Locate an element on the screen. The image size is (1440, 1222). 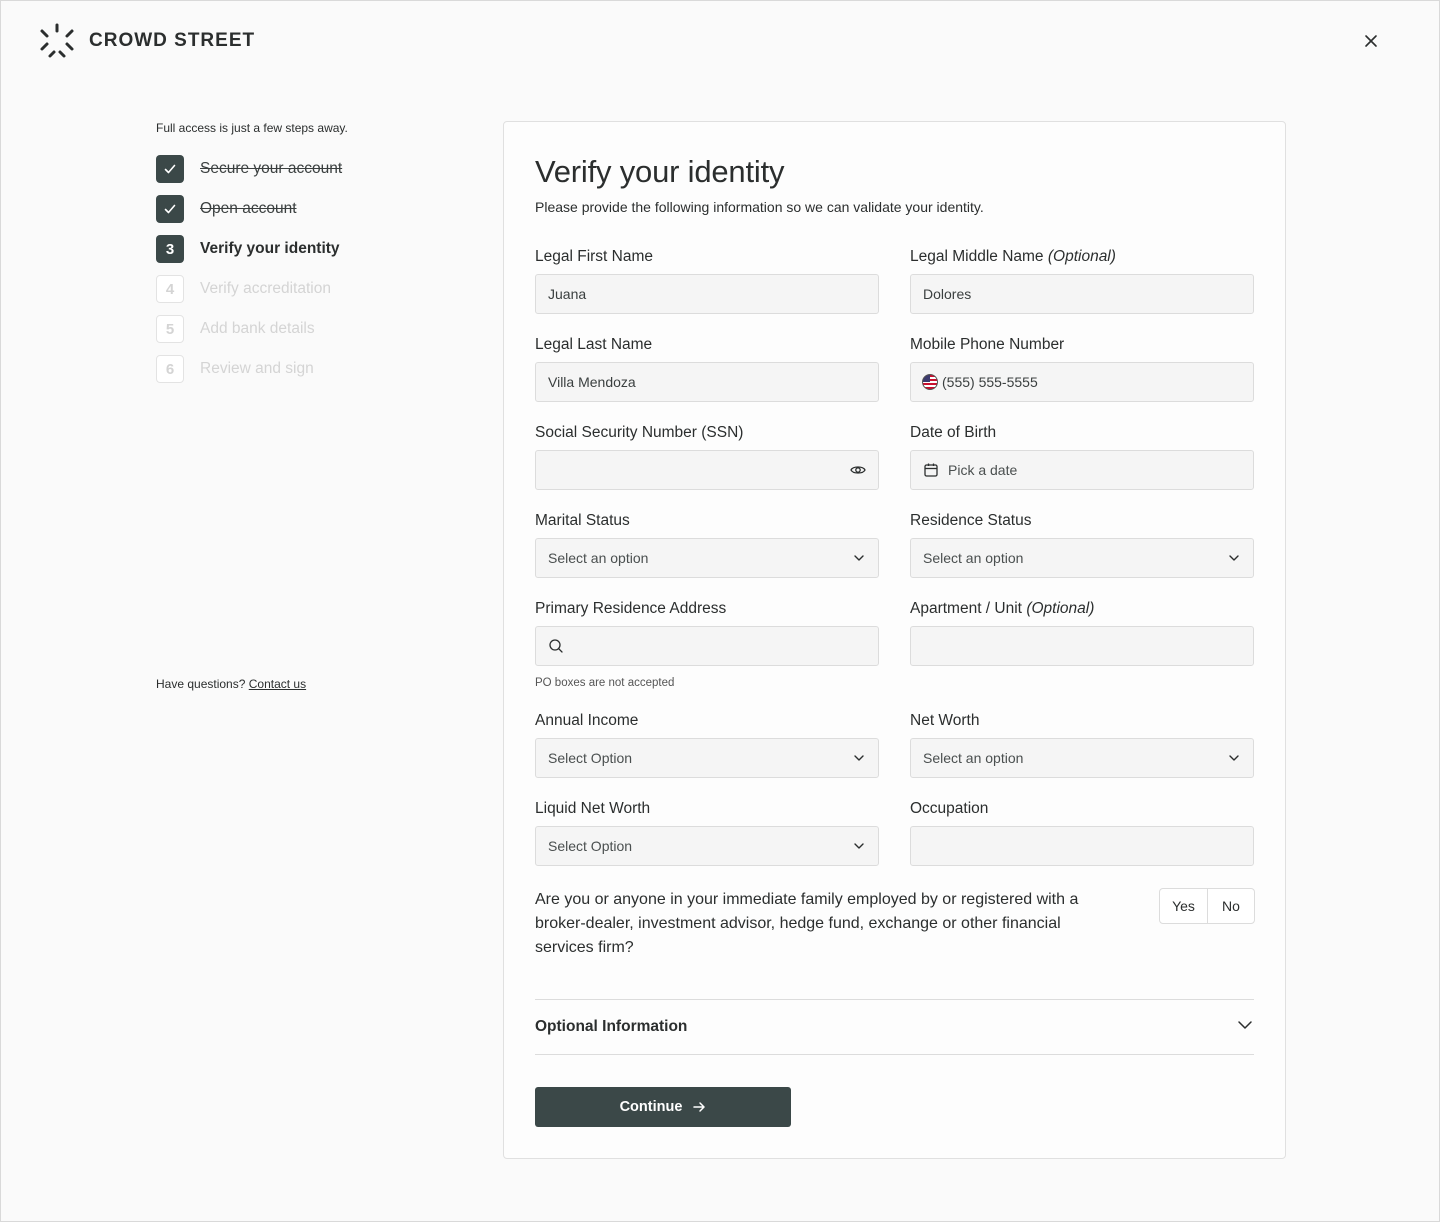
progress-intro: Full access is just a few steps away. is located at coordinates (252, 128).